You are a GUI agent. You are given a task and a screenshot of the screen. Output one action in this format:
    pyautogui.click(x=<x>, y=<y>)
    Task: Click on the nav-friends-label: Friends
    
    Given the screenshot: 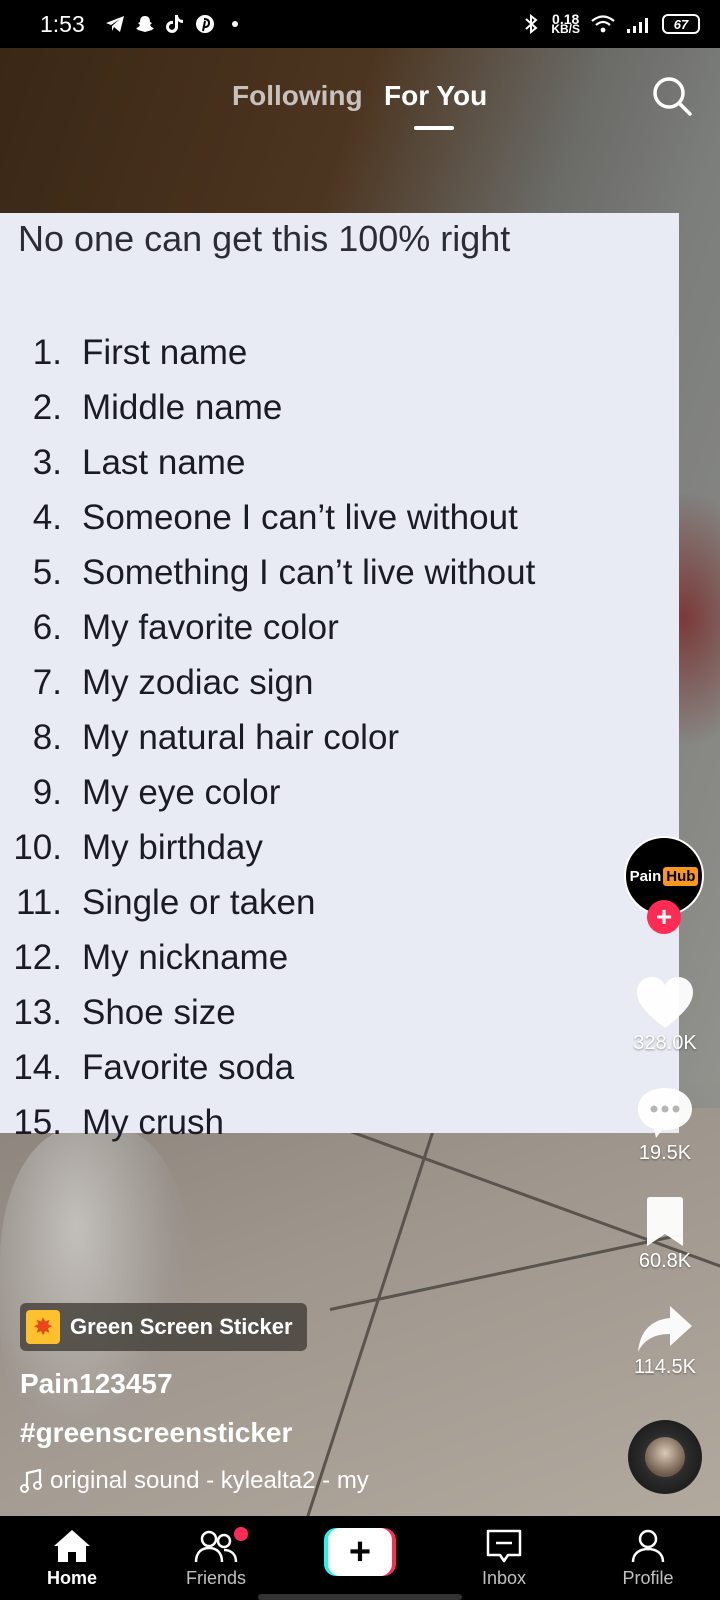 What is the action you would take?
    pyautogui.click(x=216, y=1578)
    